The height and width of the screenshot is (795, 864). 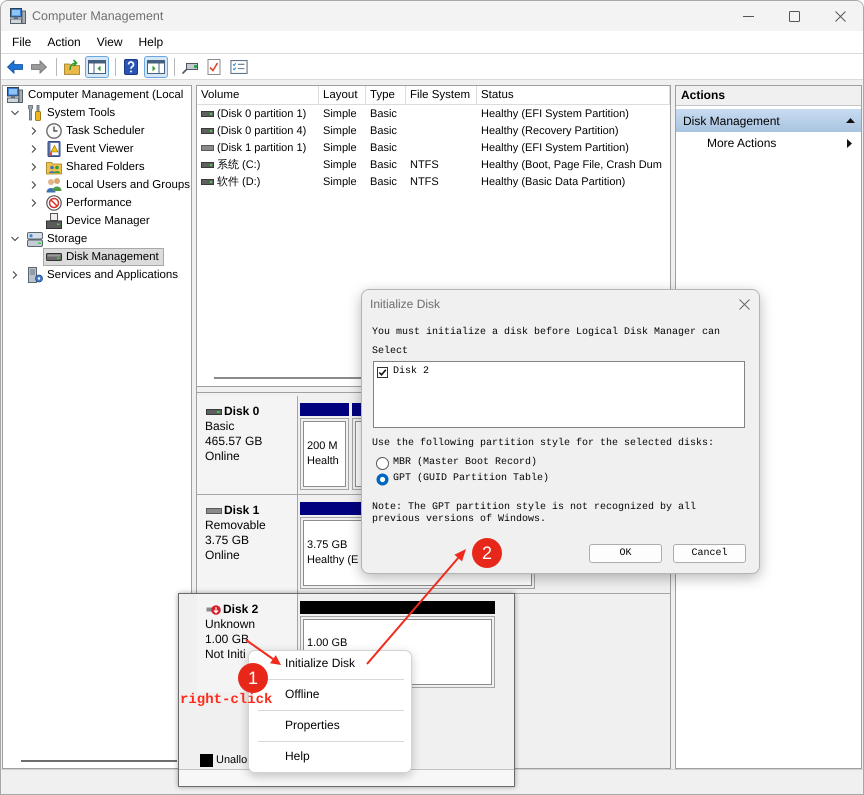 I want to click on section-header: Disk Management, so click(x=768, y=120).